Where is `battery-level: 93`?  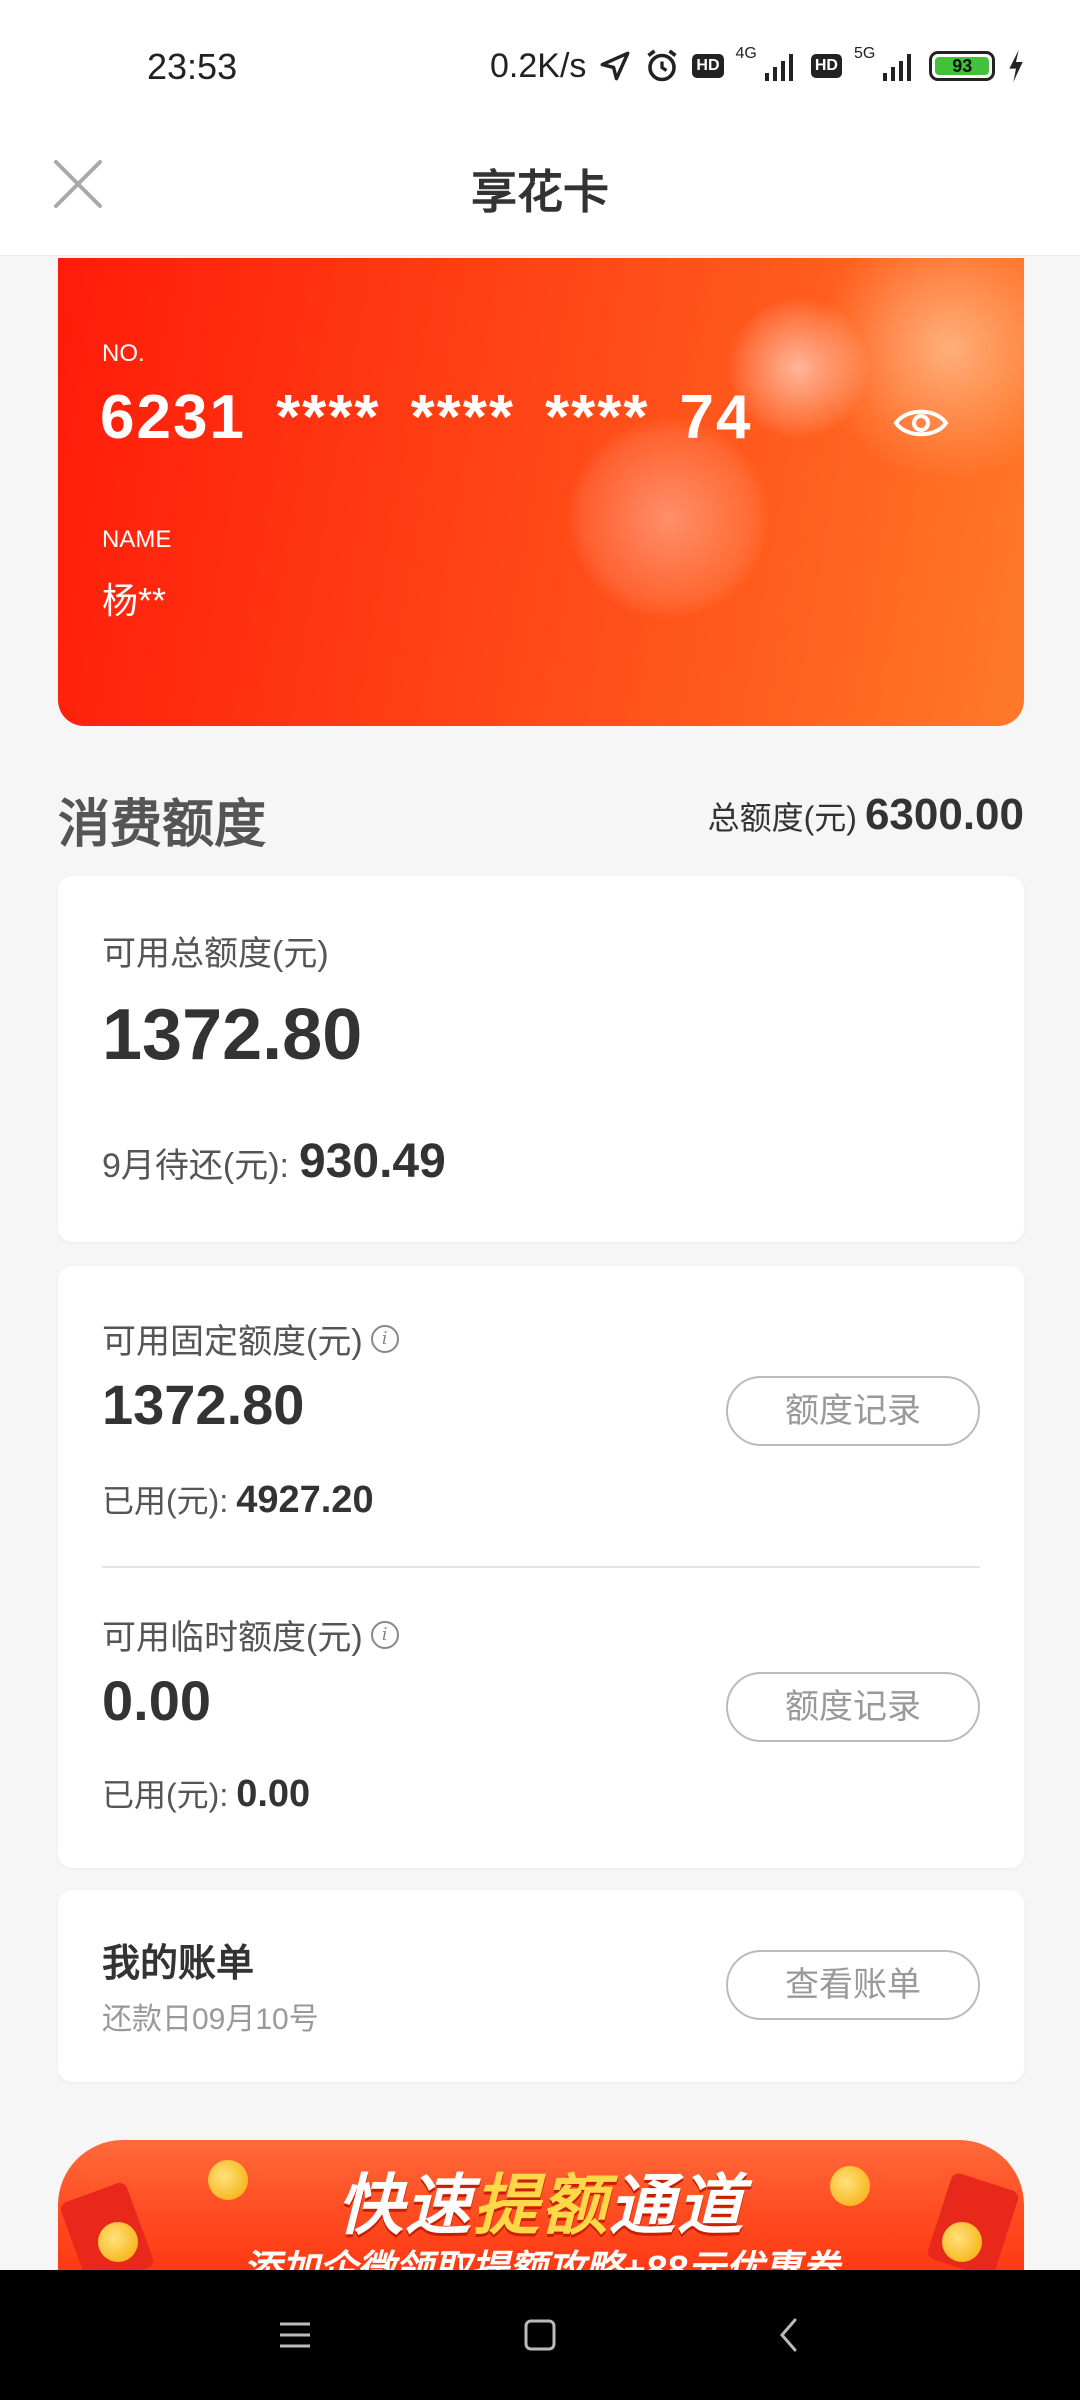 battery-level: 93 is located at coordinates (962, 66).